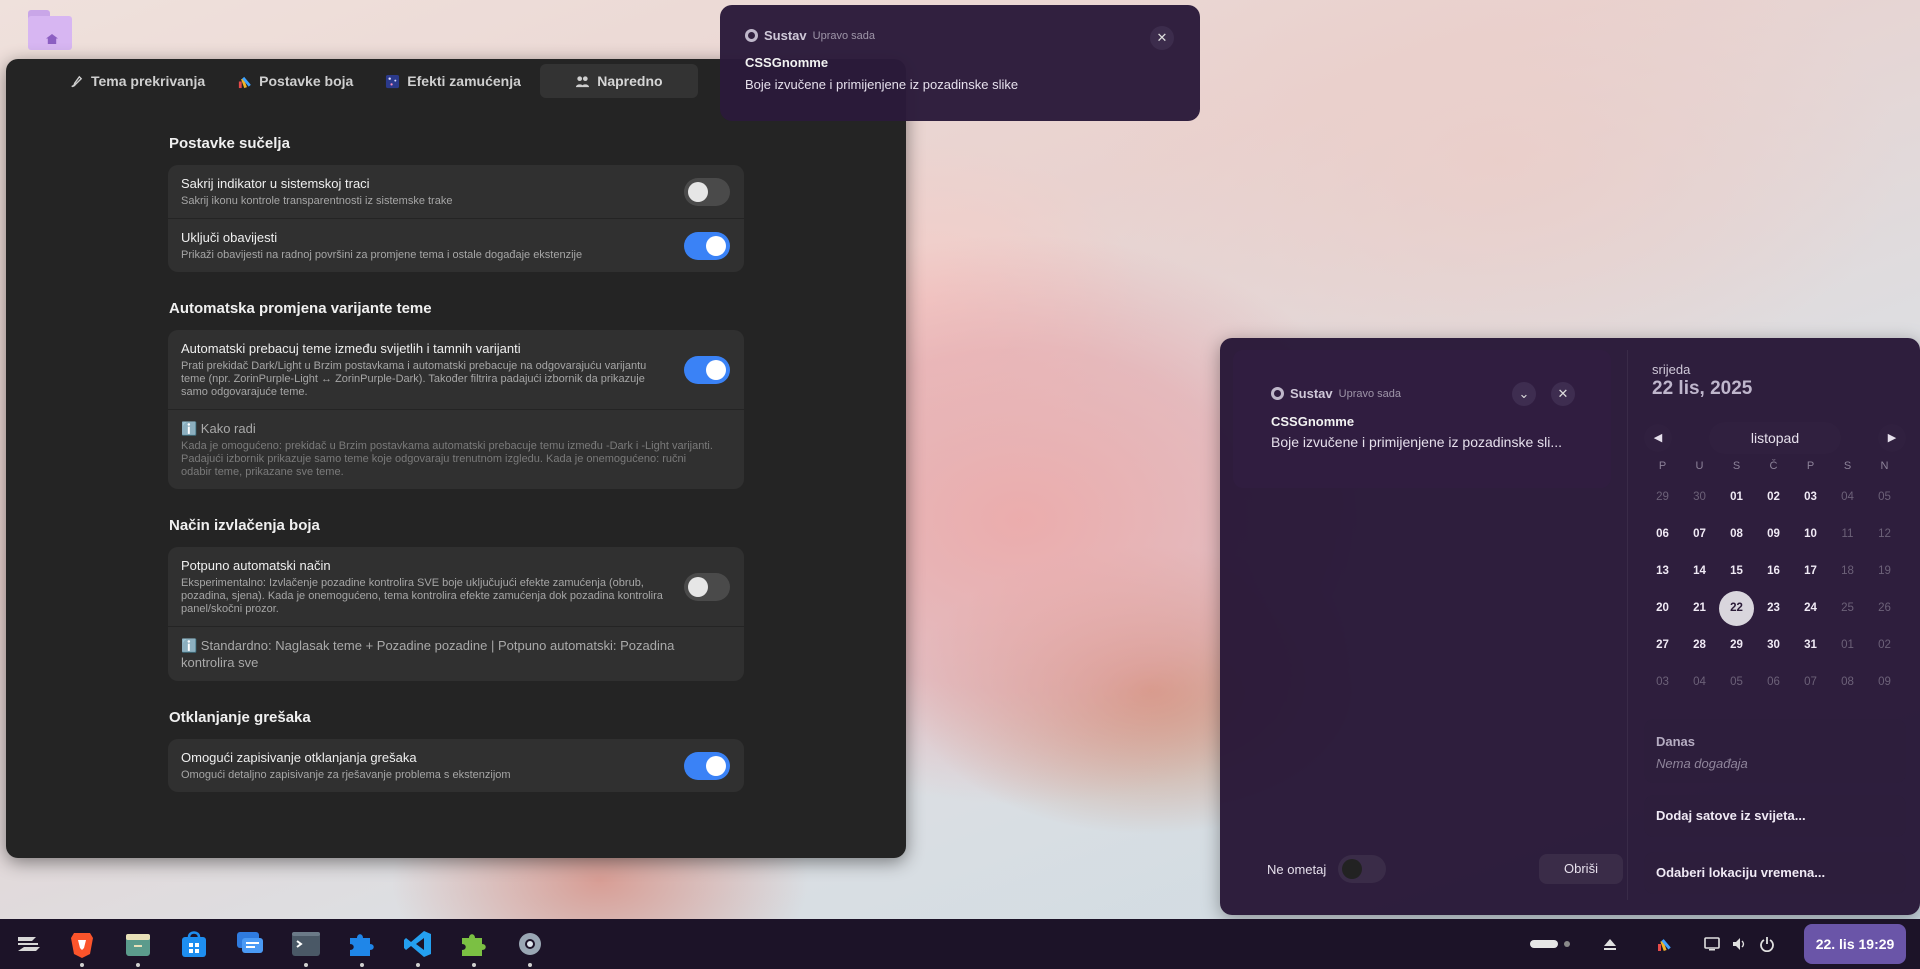 The image size is (1920, 969). I want to click on eject-icon, so click(1610, 944).